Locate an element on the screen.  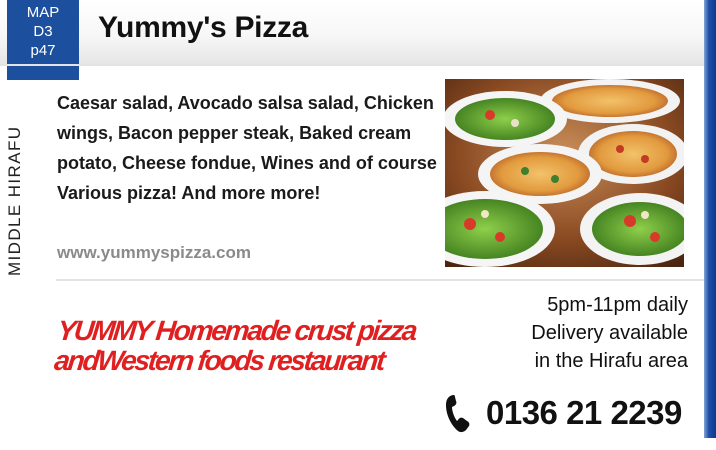
hours-line: 5pm-11pm daily is located at coordinates (617, 305).